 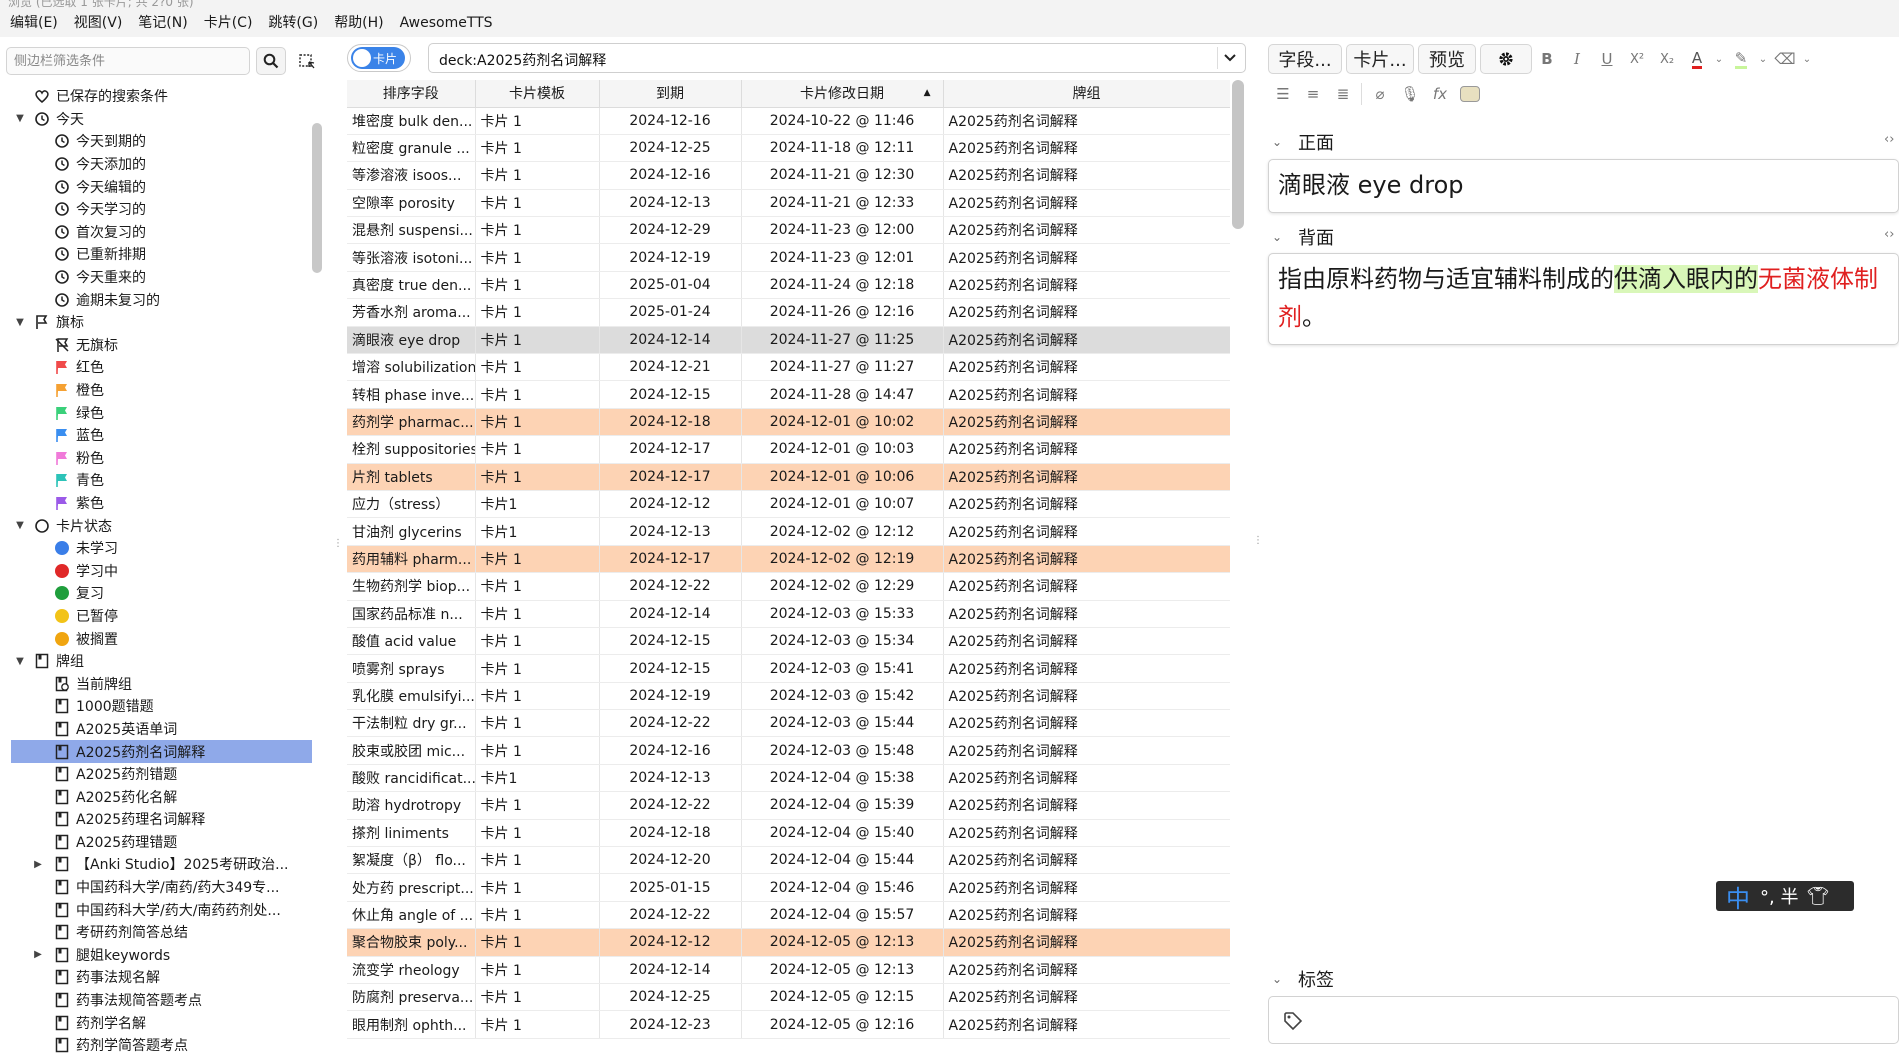 I want to click on sidebar-item: 未学习, so click(x=156, y=548).